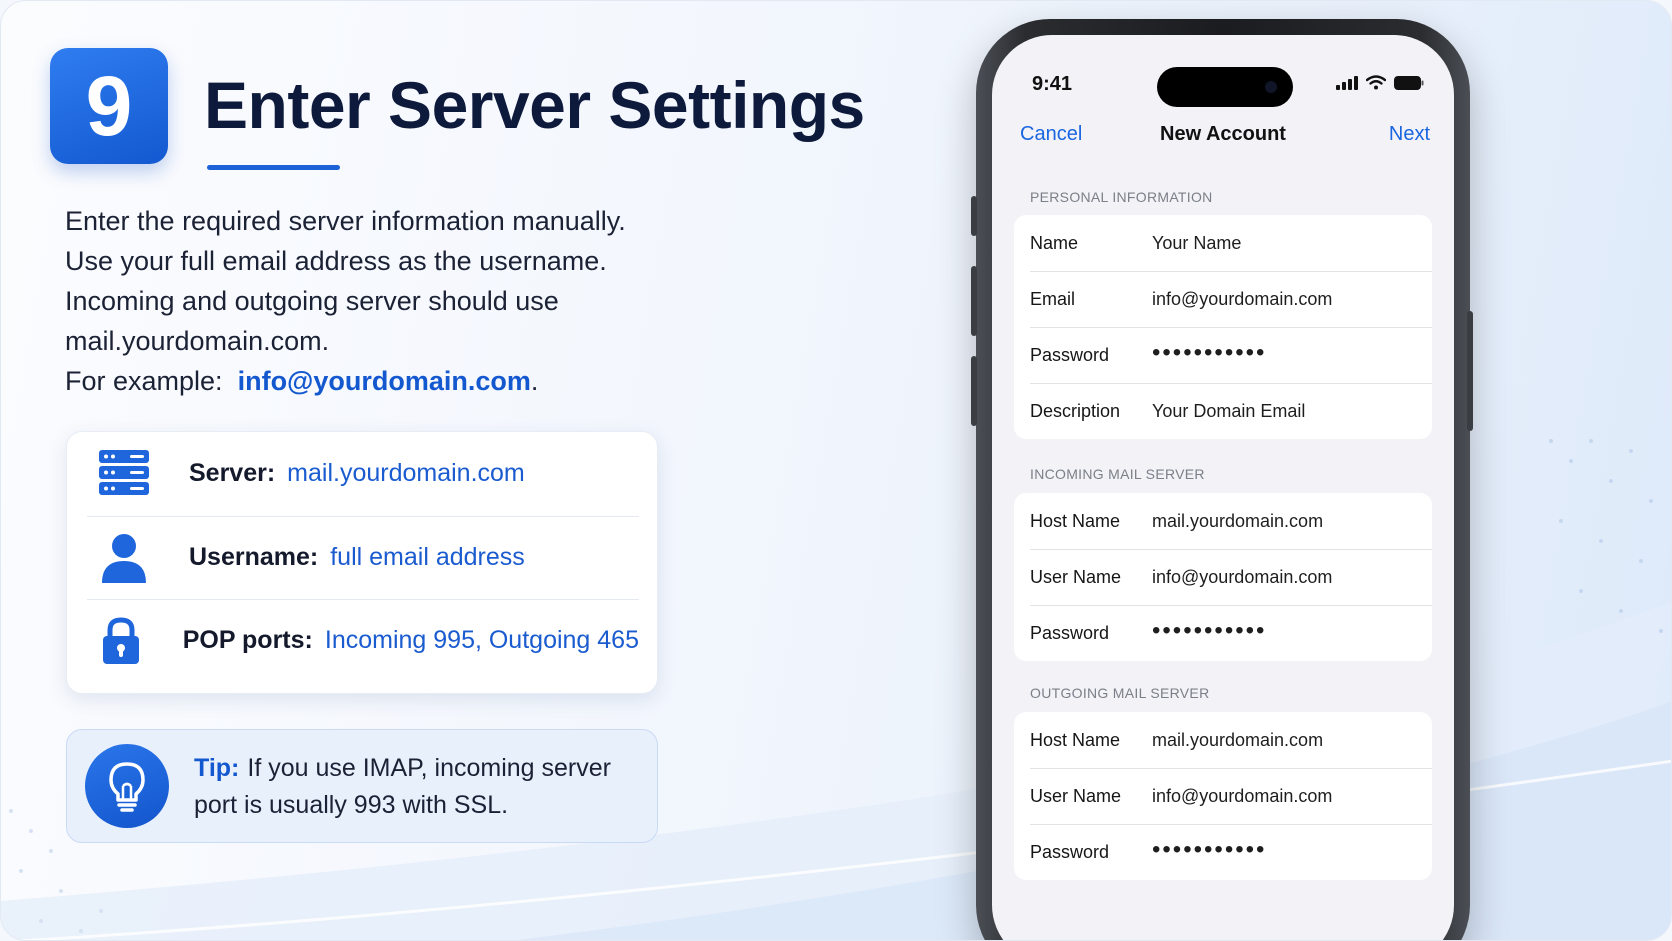 The width and height of the screenshot is (1672, 941). What do you see at coordinates (144, 381) in the screenshot?
I see `example-prefix: For example:` at bounding box center [144, 381].